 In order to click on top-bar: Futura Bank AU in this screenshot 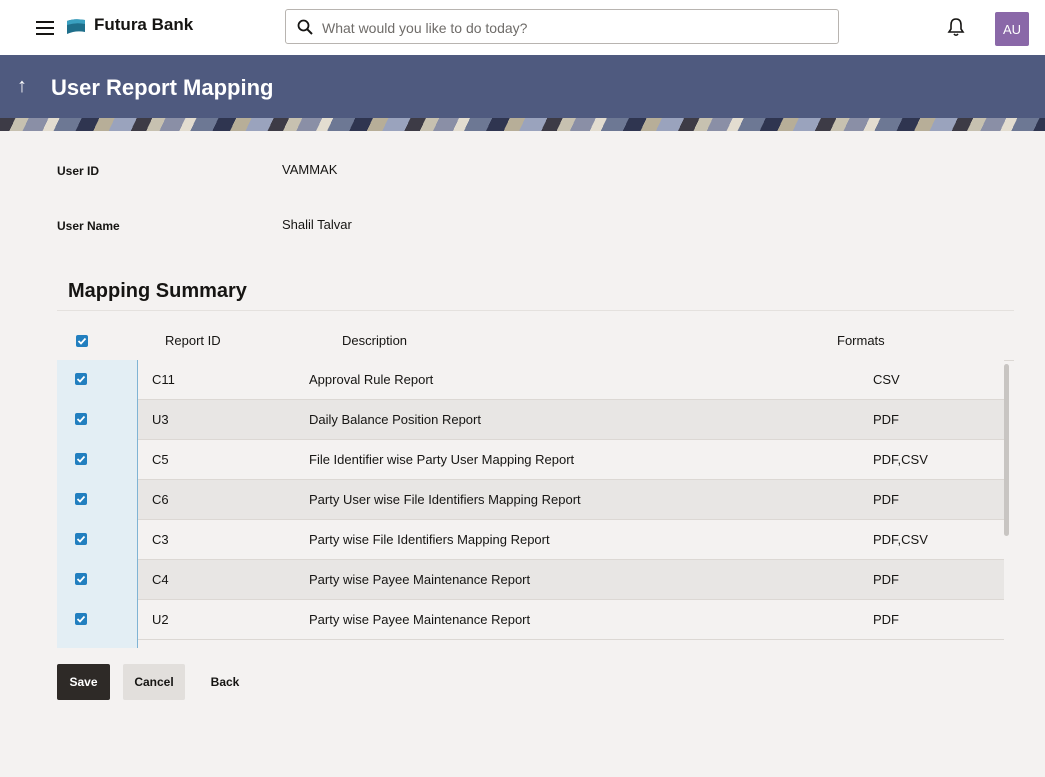, I will do `click(522, 27)`.